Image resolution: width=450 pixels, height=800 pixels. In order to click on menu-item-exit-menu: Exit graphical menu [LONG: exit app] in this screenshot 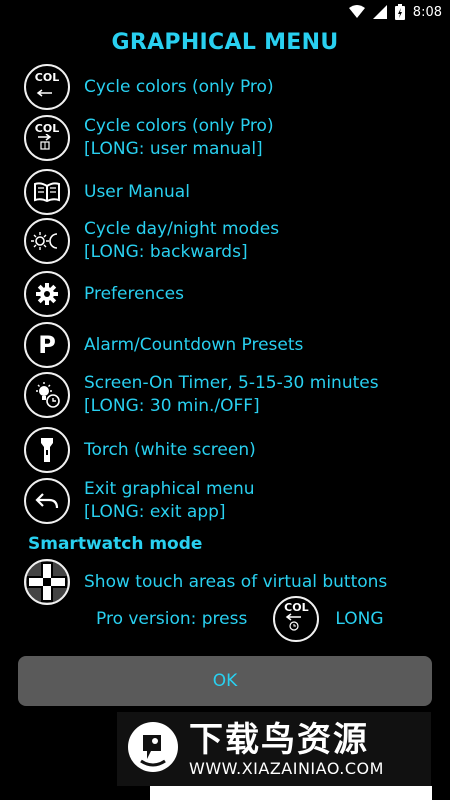, I will do `click(229, 501)`.